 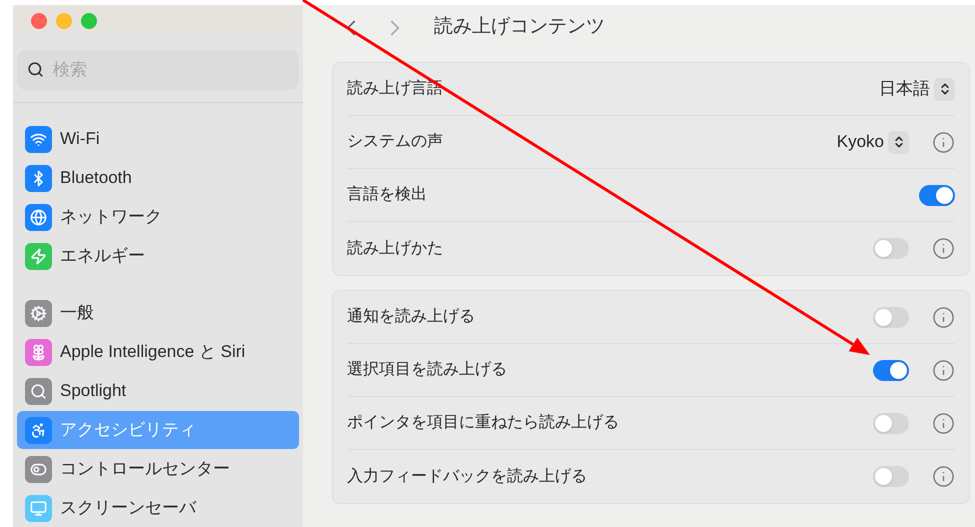 What do you see at coordinates (158, 313) in the screenshot?
I see `sidebar-item: 一般` at bounding box center [158, 313].